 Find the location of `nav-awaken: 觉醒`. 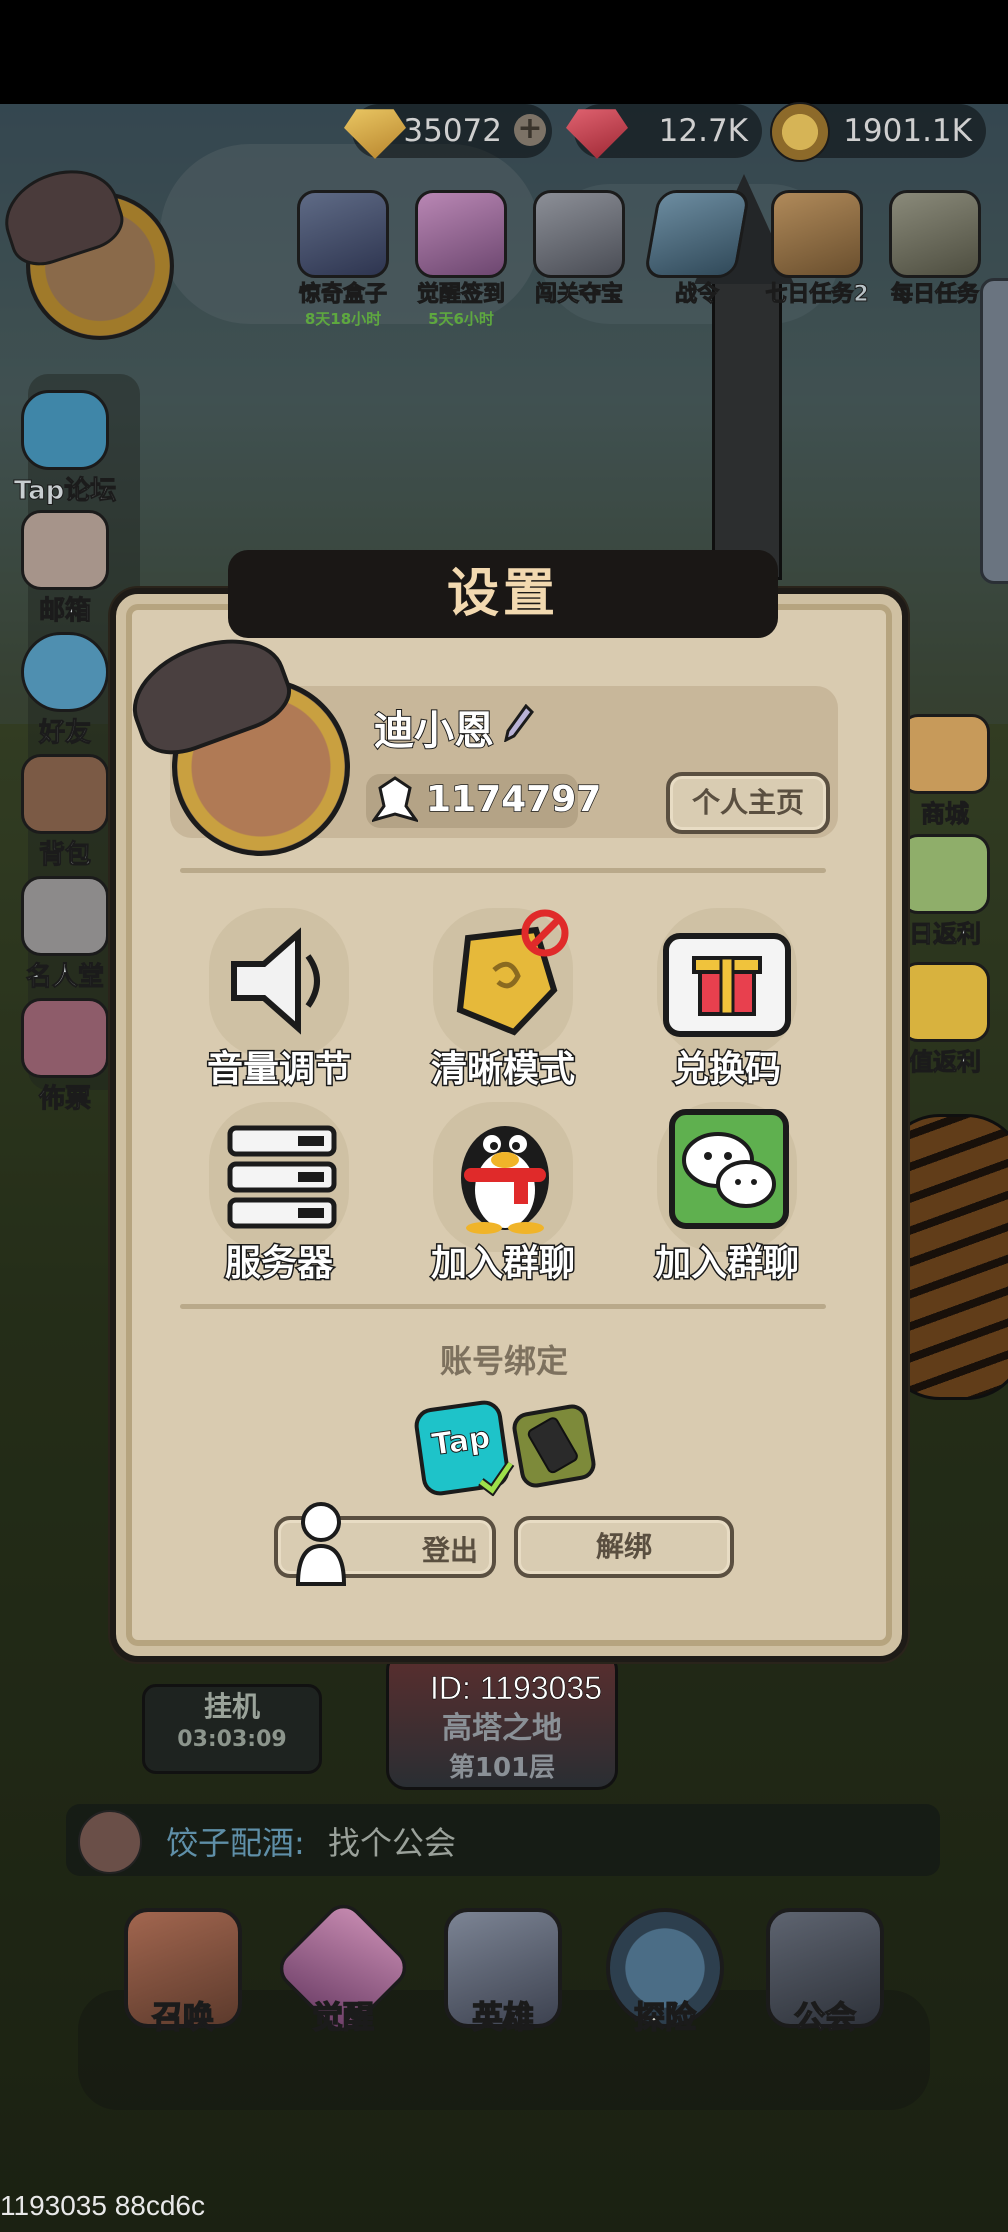

nav-awaken: 觉醒 is located at coordinates (343, 1977).